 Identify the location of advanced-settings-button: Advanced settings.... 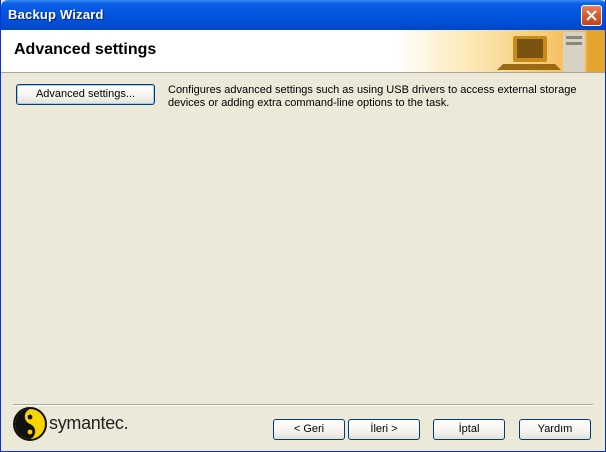
(85, 94).